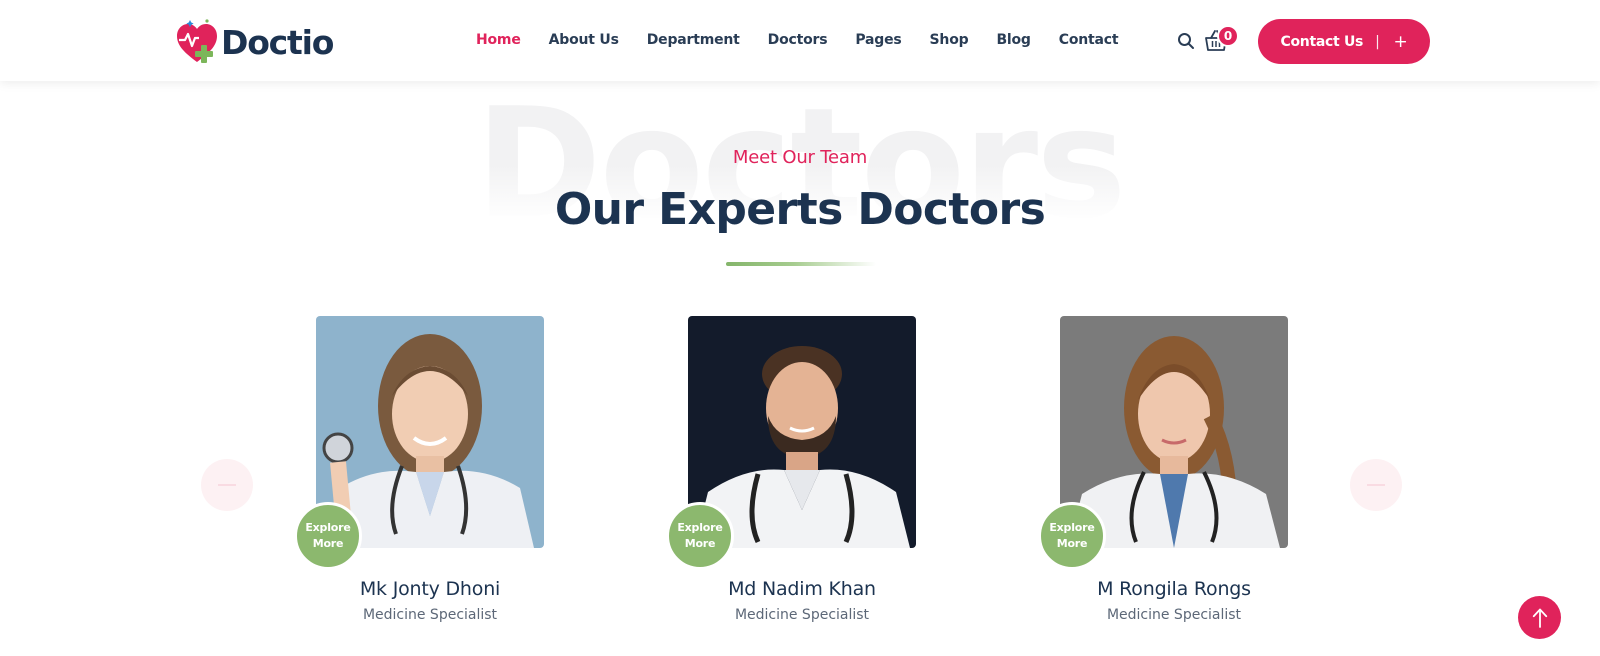 The width and height of the screenshot is (1600, 656). I want to click on contact-us-button: Contact Us | +, so click(1344, 41).